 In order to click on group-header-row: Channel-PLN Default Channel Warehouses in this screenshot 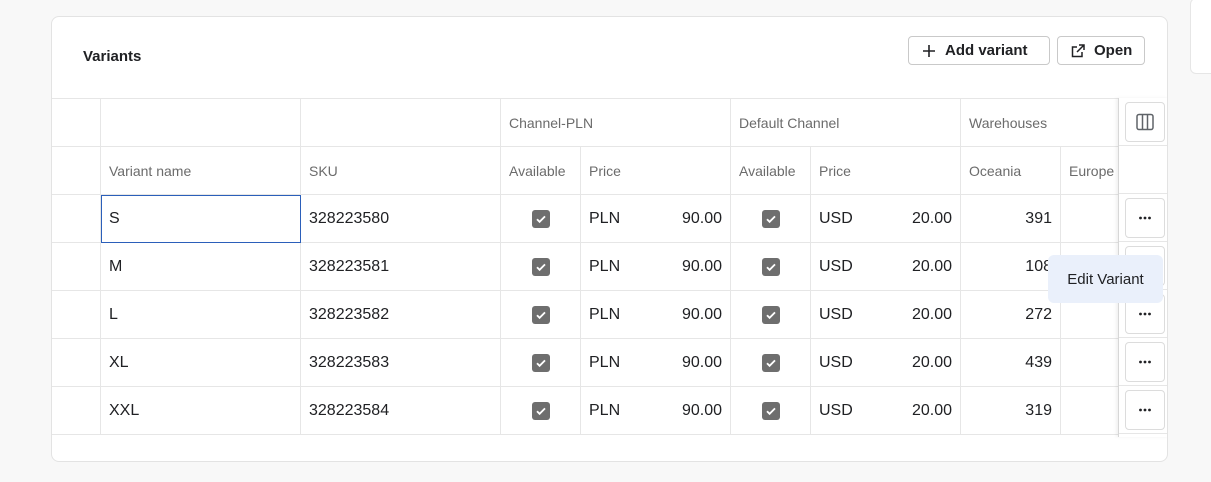, I will do `click(585, 123)`.